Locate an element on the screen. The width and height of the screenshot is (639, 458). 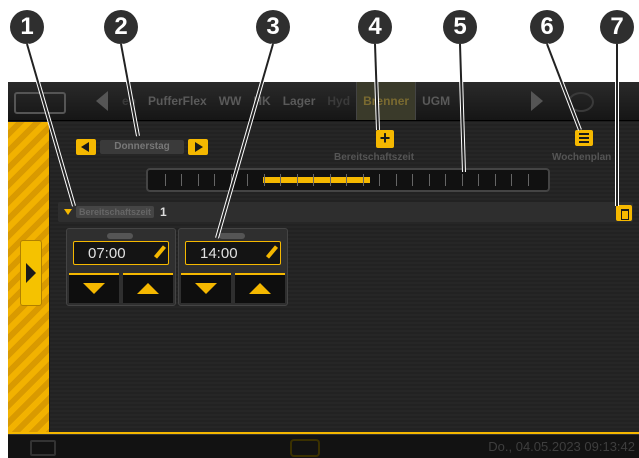
logo-icon is located at coordinates (40, 103).